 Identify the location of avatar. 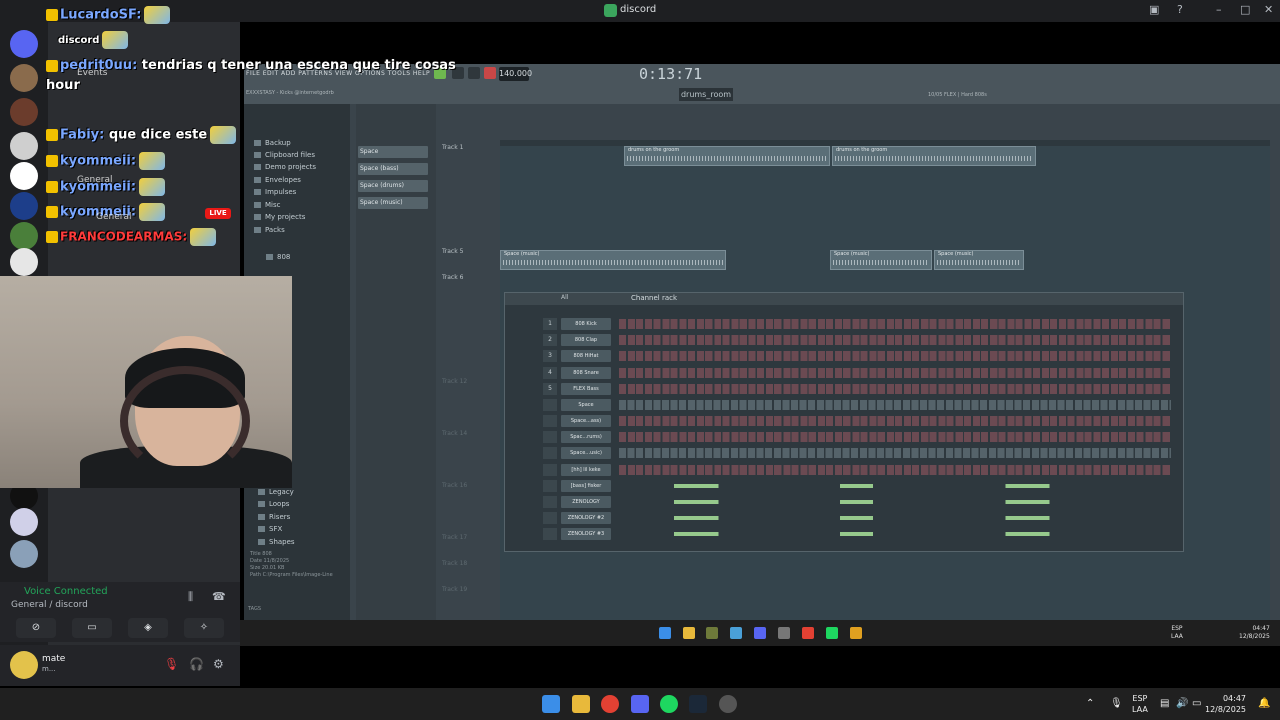
(24, 665).